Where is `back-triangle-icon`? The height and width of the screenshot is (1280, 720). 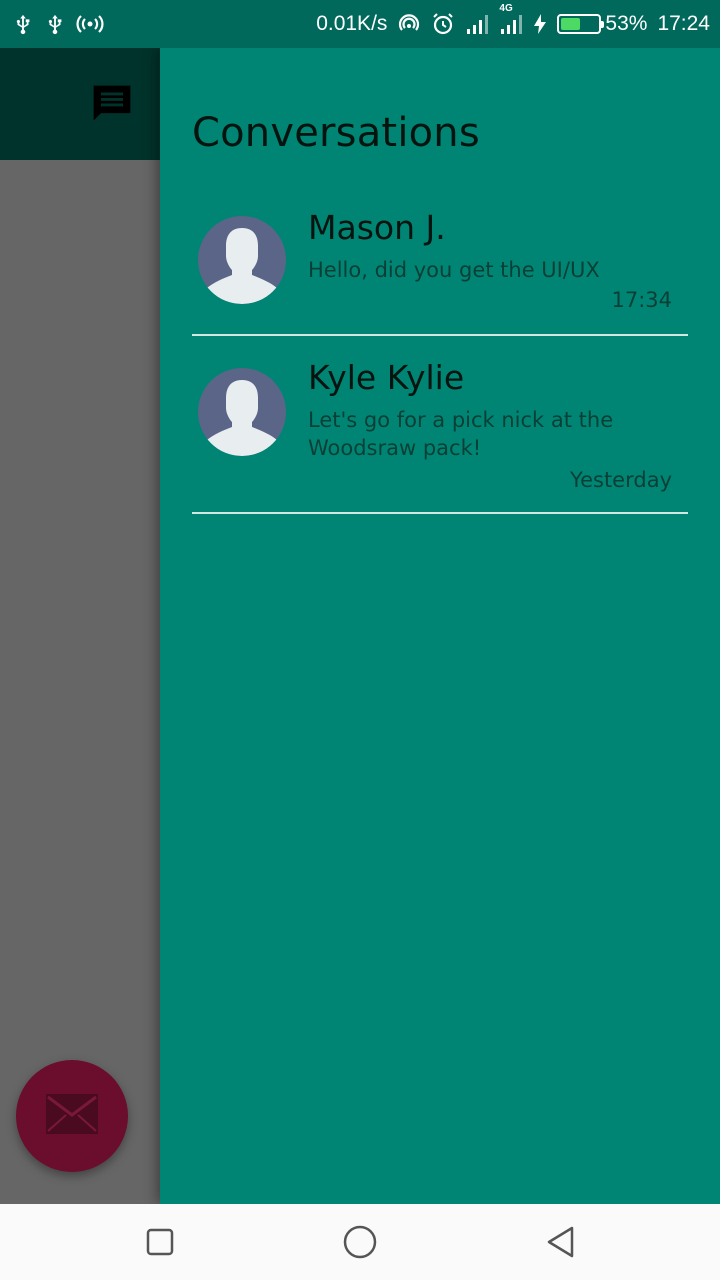
back-triangle-icon is located at coordinates (560, 1242).